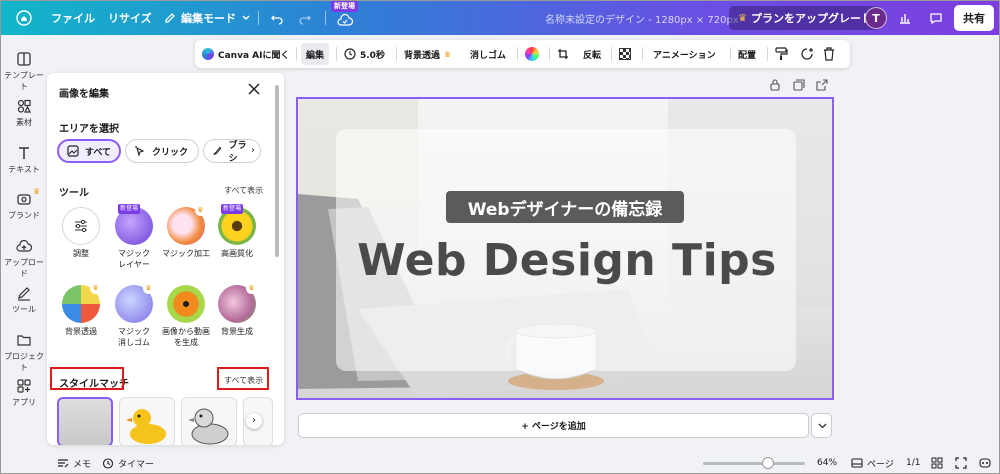  What do you see at coordinates (24, 169) in the screenshot?
I see `rail-label: テキスト` at bounding box center [24, 169].